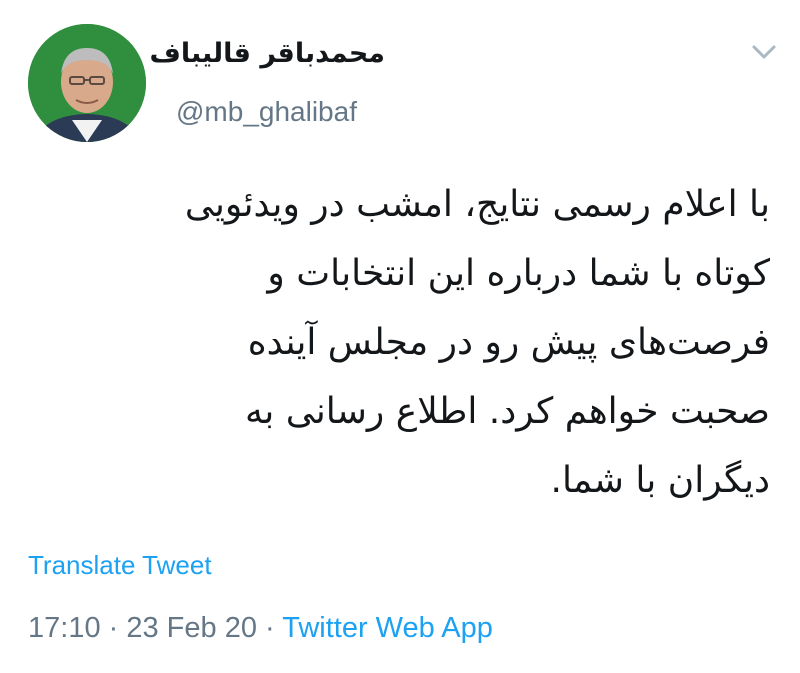 This screenshot has height=673, width=800. I want to click on author-display-name: محمدباقر قالیباف, so click(267, 53).